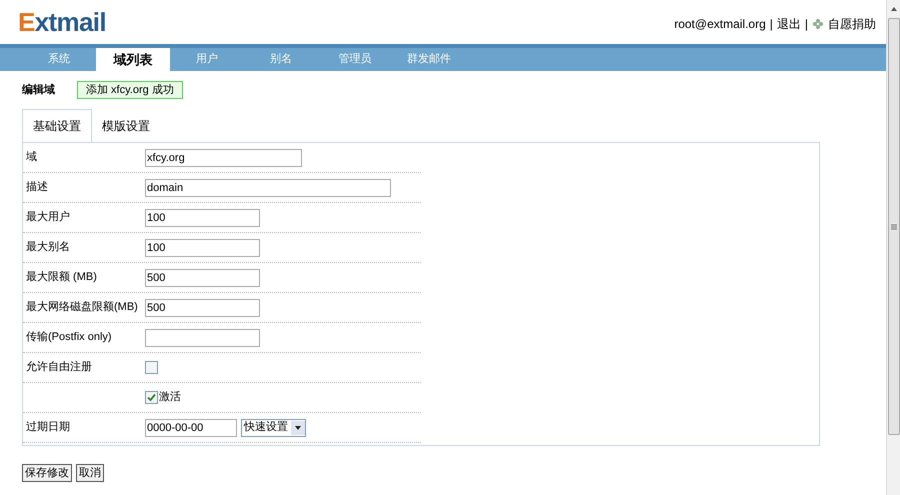  Describe the element at coordinates (893, 247) in the screenshot. I see `scrollbar` at that location.